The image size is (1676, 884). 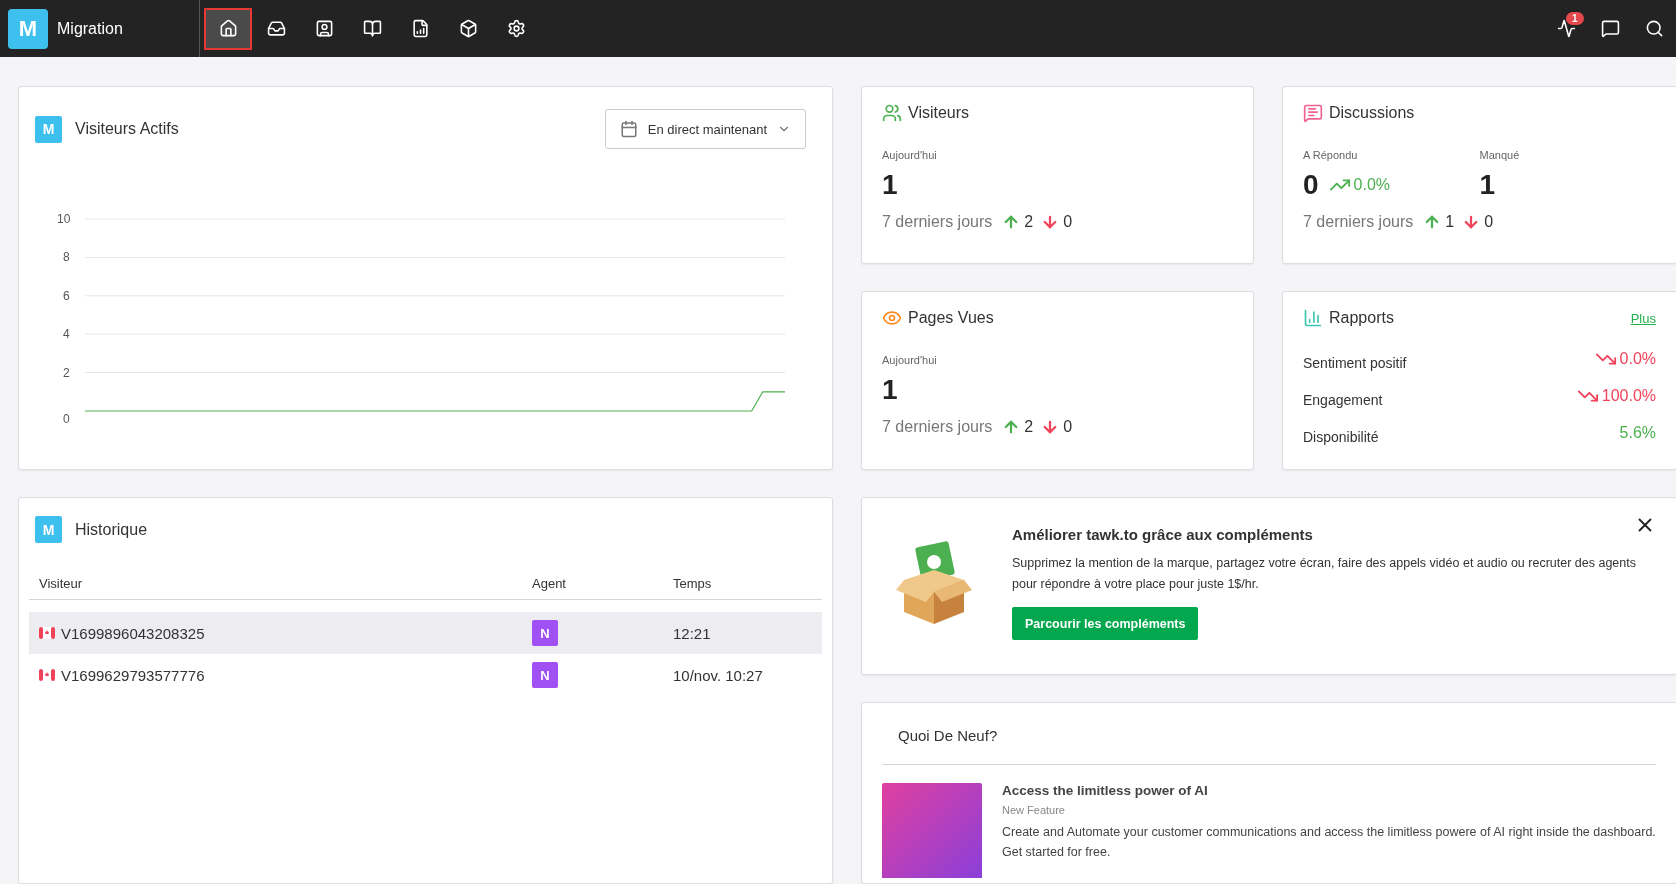 I want to click on eye-icon, so click(x=892, y=318).